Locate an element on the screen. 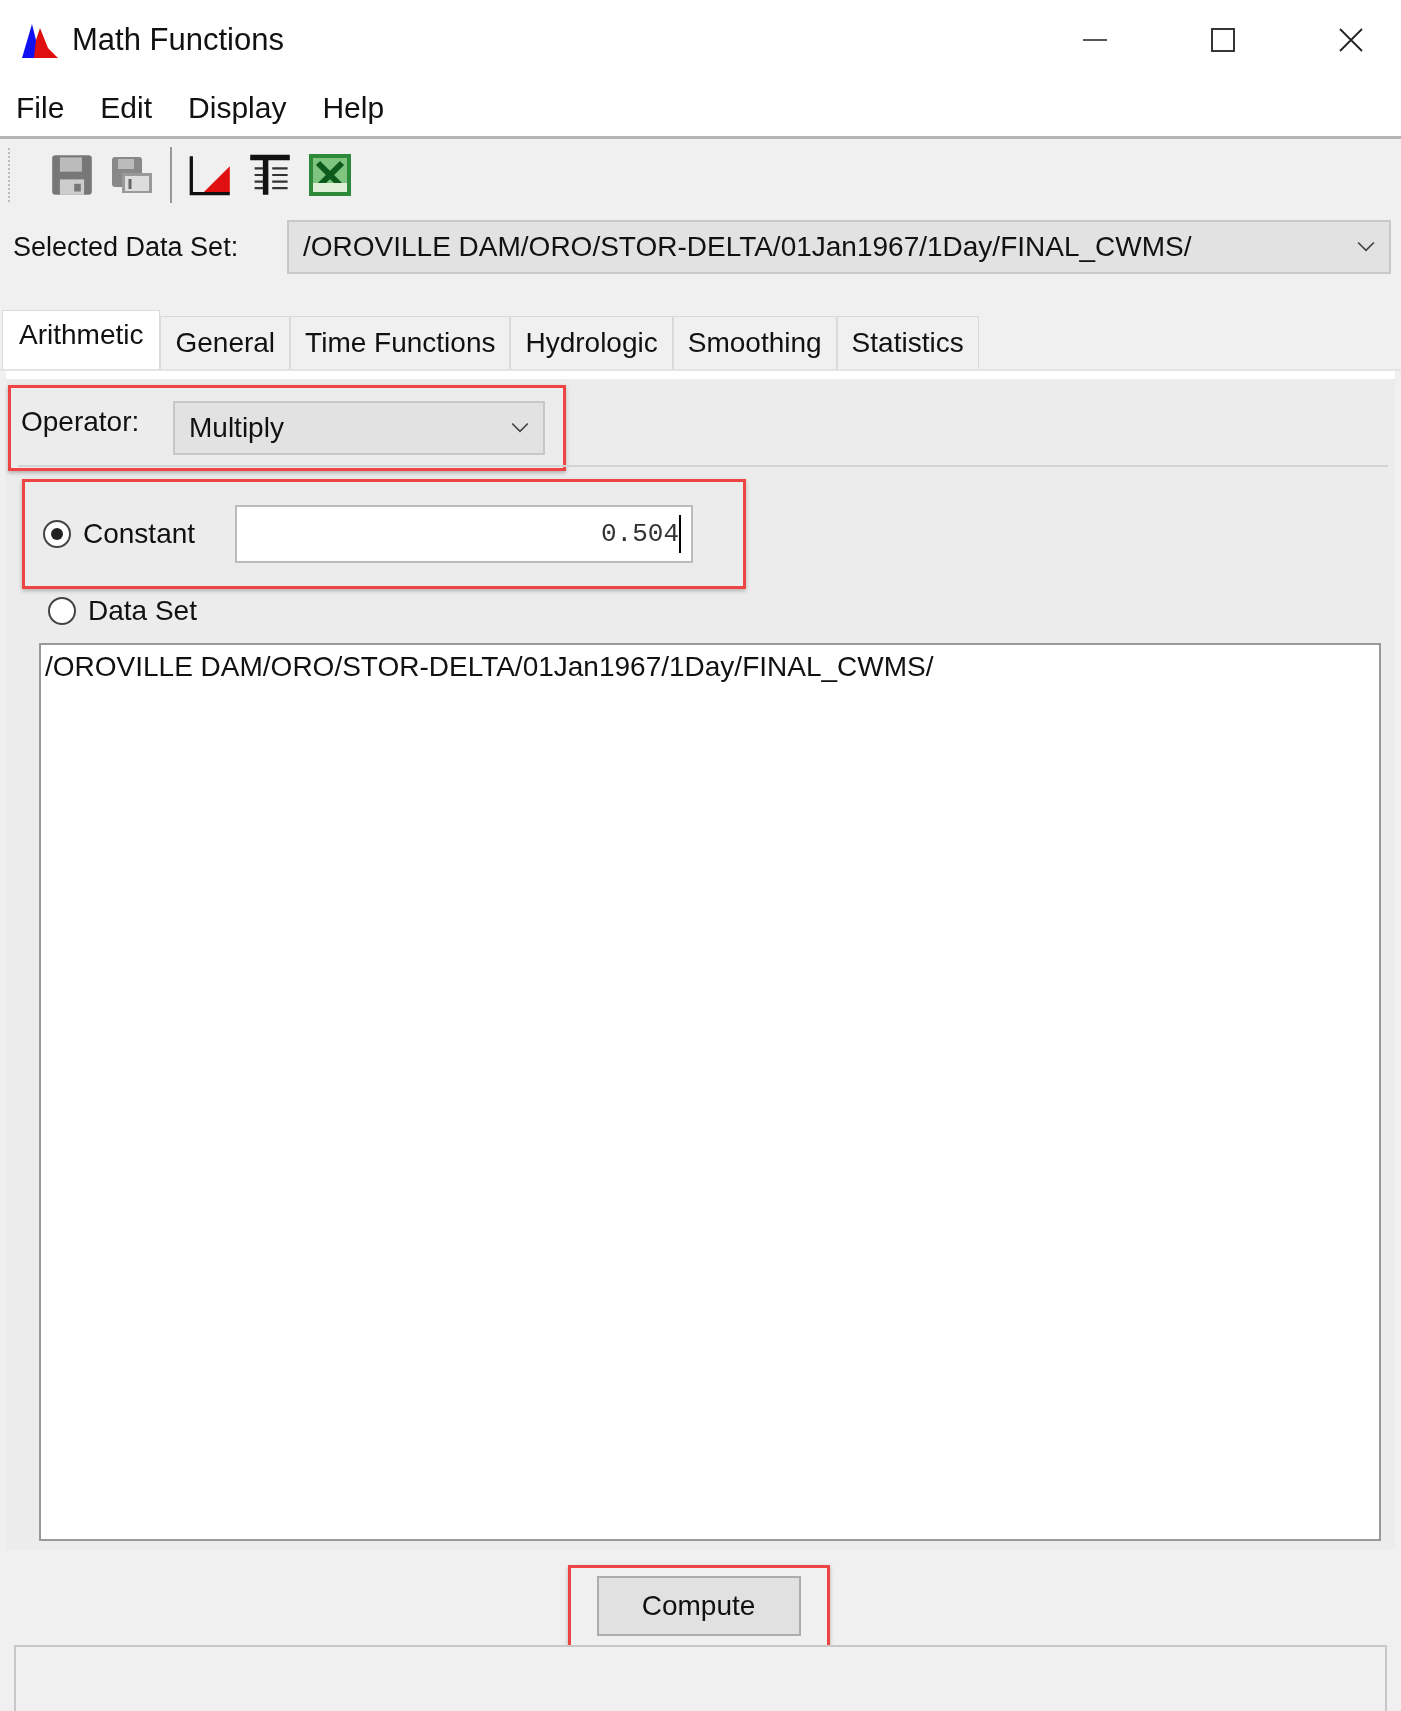 The image size is (1401, 1711). menu-item: Edit is located at coordinates (126, 108).